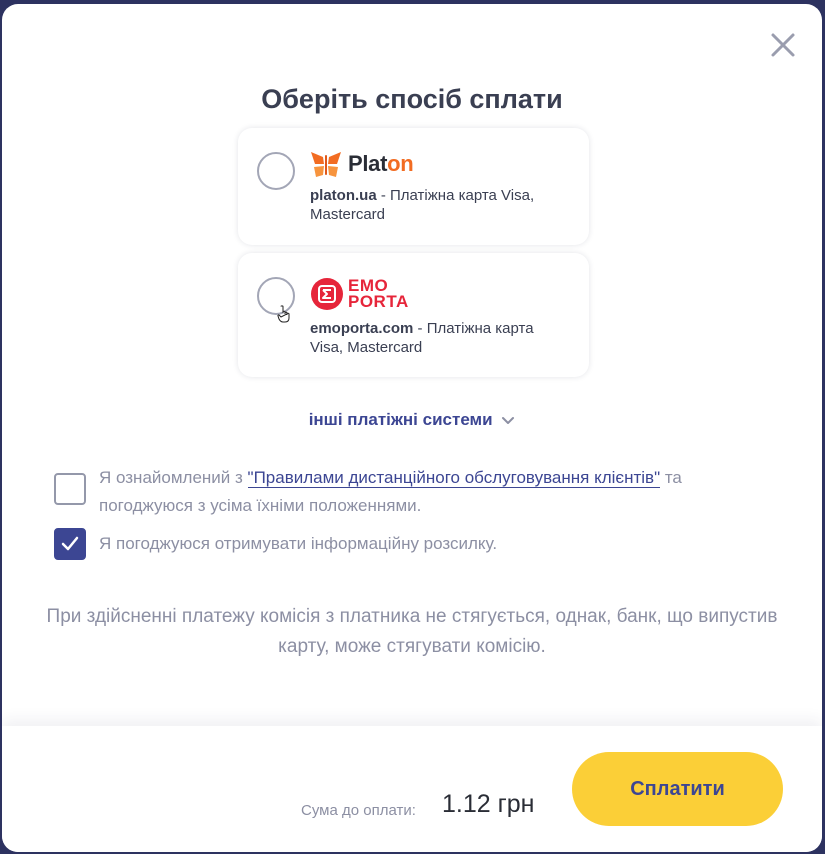 The image size is (825, 854). What do you see at coordinates (783, 45) in the screenshot?
I see `close-icon` at bounding box center [783, 45].